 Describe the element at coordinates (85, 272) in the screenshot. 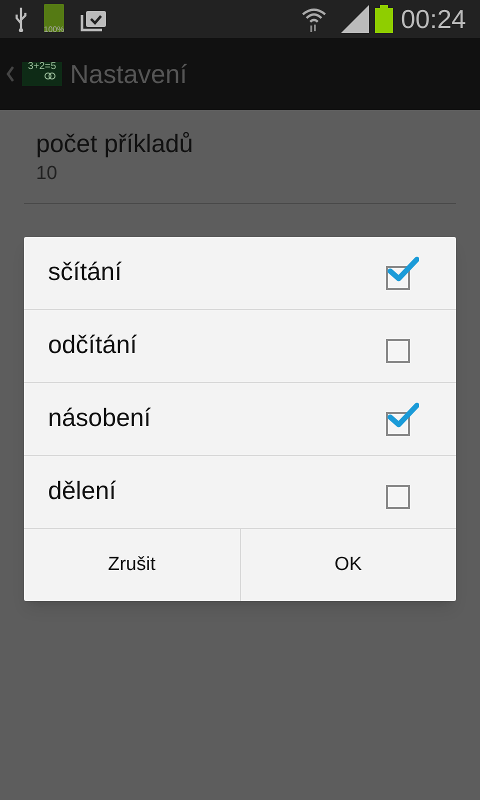

I see `option-label: sčítání` at that location.